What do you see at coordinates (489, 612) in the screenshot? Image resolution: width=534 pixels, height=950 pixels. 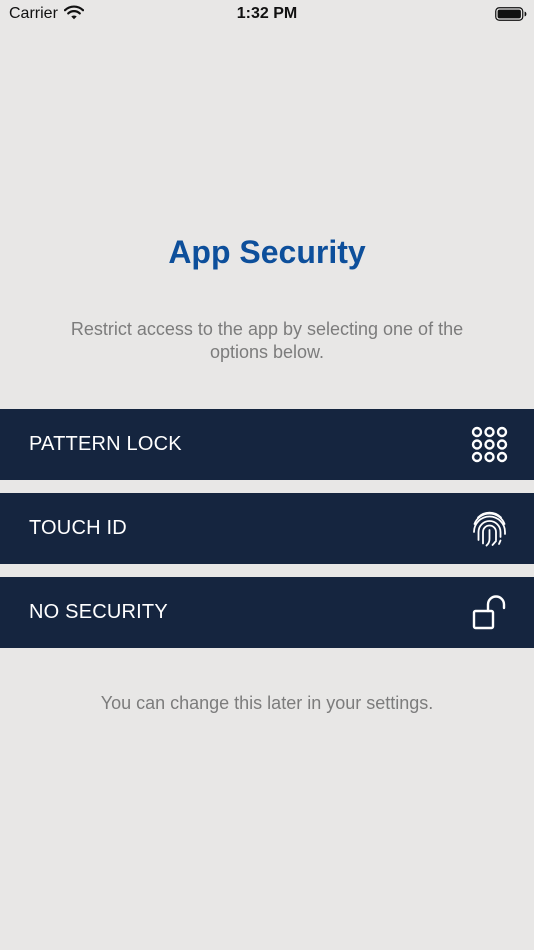 I see `unlocked-padlock-icon` at bounding box center [489, 612].